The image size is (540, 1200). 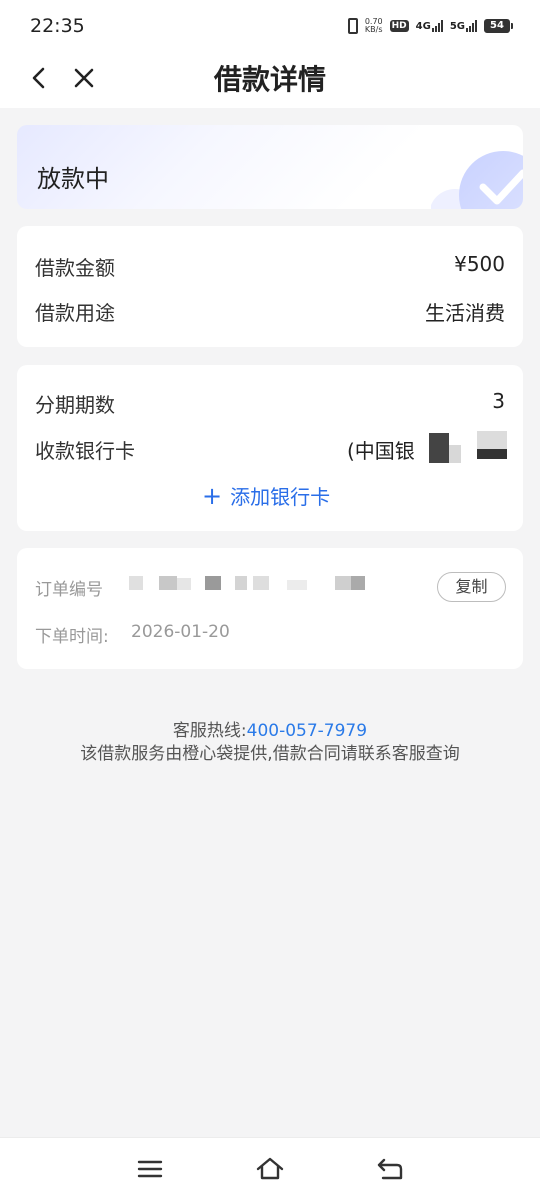 I want to click on network-speed-unit: KB/s, so click(x=373, y=29).